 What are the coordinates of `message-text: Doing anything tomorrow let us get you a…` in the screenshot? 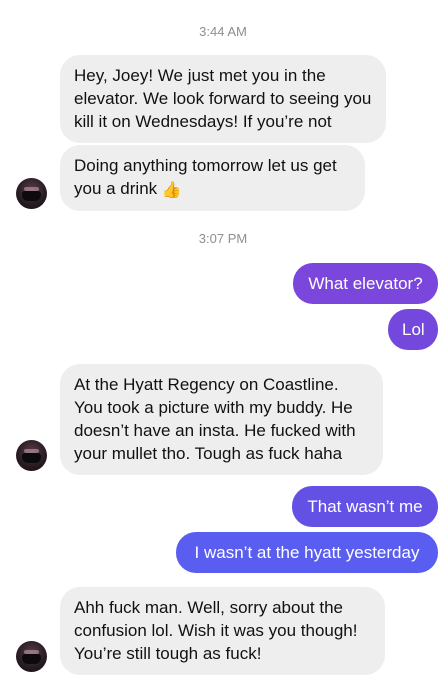 It's located at (205, 177).